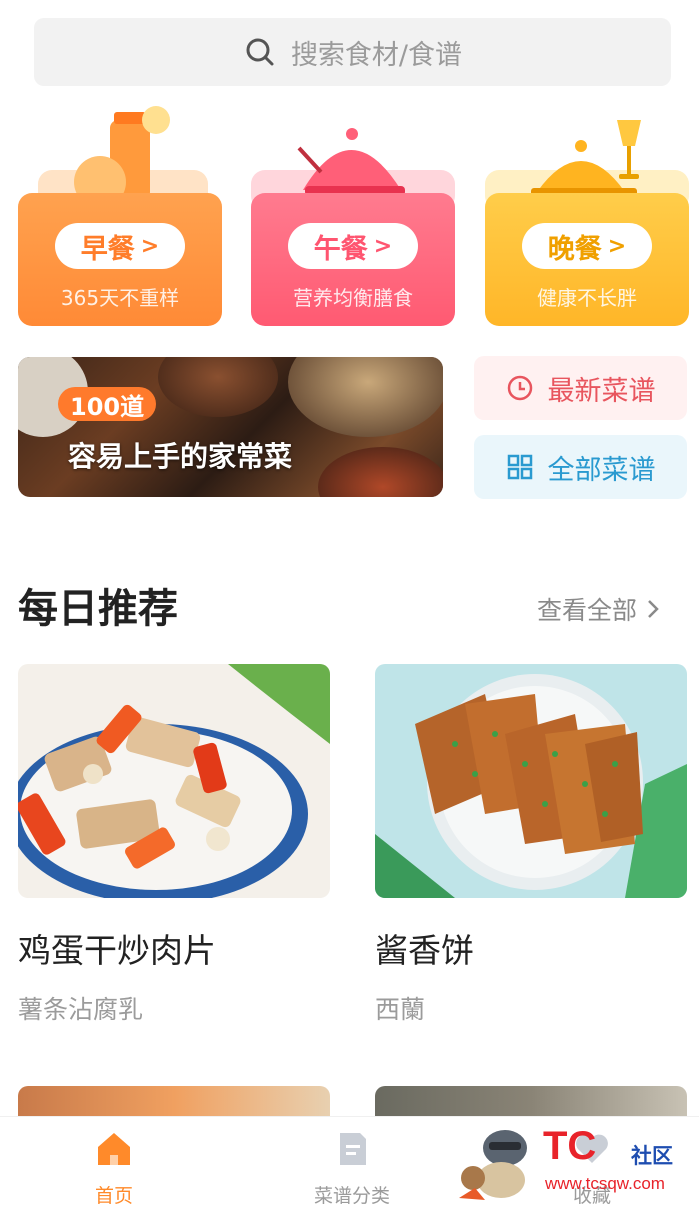 The image size is (699, 1211). What do you see at coordinates (376, 55) in the screenshot?
I see `search-placeholder: 搜索食材/食谱` at bounding box center [376, 55].